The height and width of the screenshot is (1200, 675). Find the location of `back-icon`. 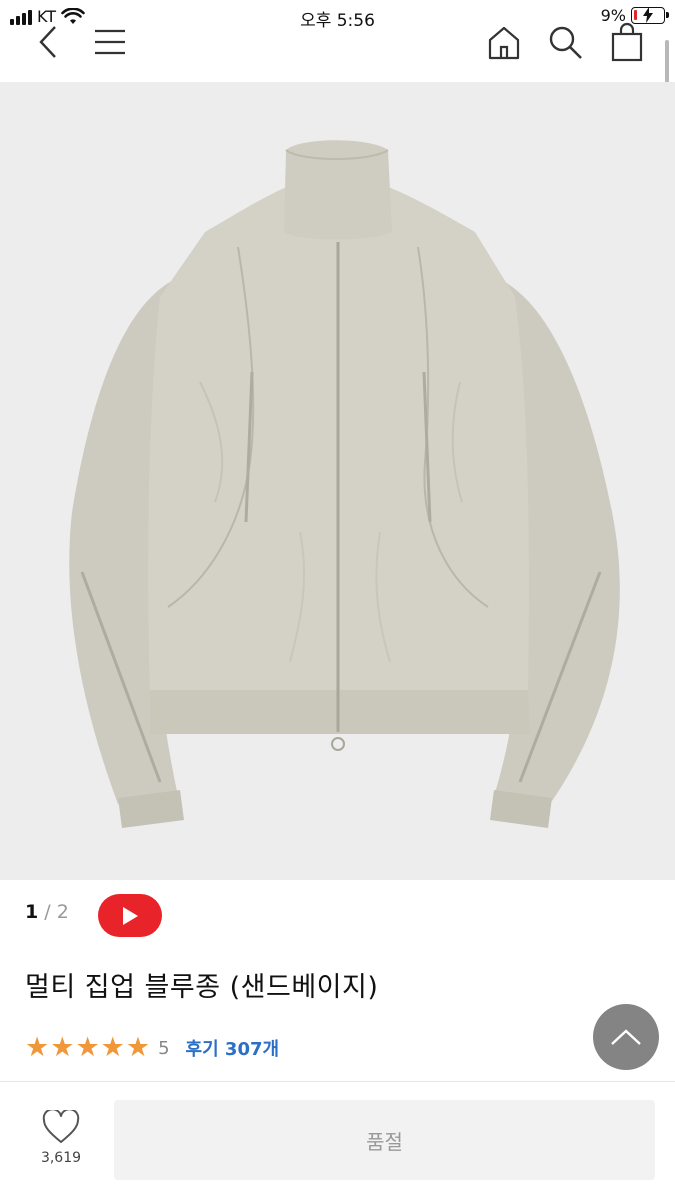

back-icon is located at coordinates (47, 42).